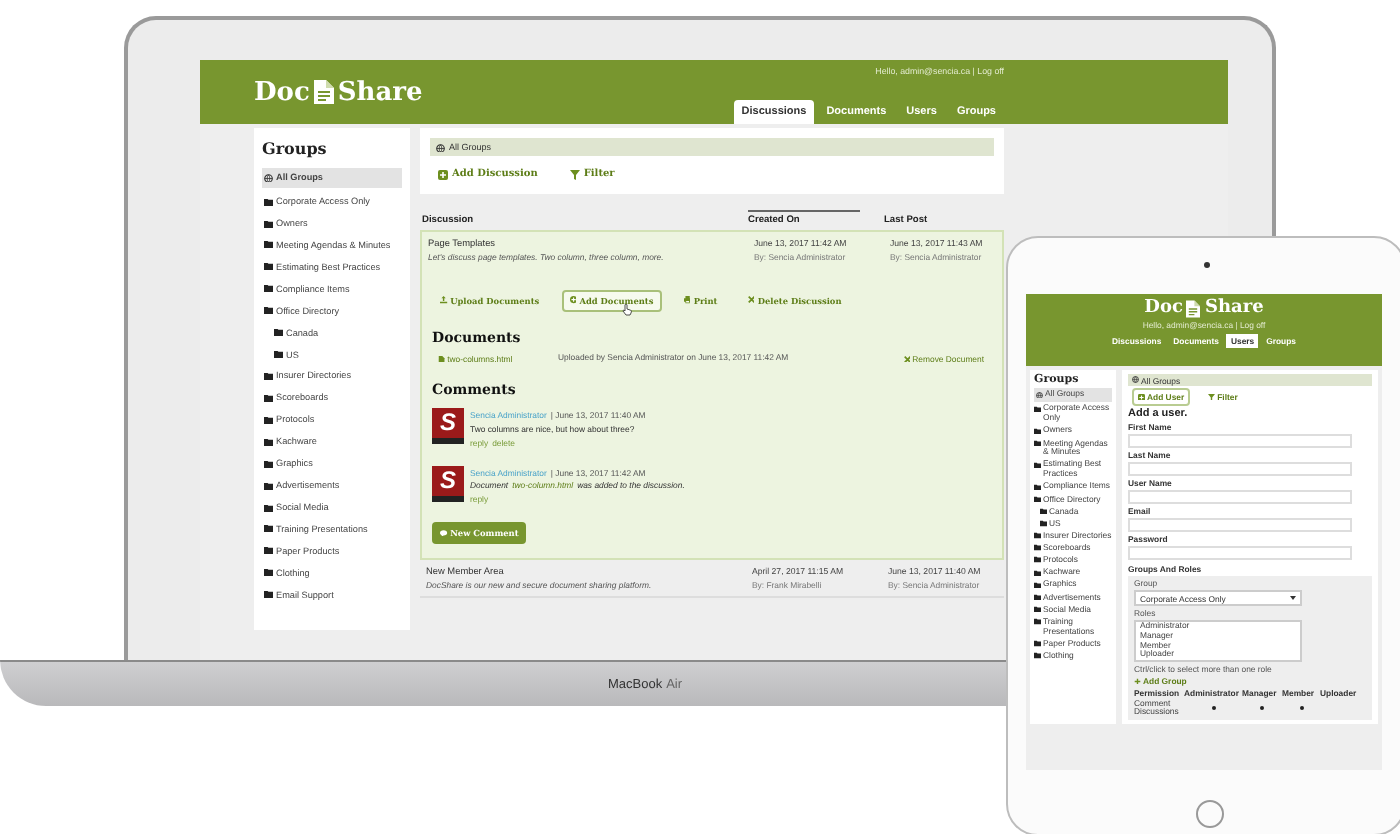  Describe the element at coordinates (1207, 265) in the screenshot. I see `camera-icon` at that location.